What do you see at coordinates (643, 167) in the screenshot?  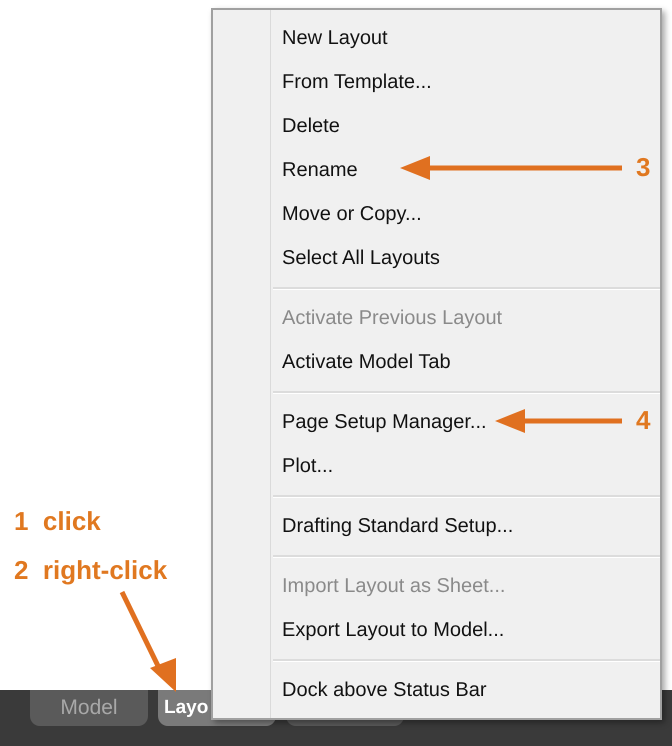 I see `callout-number: 3` at bounding box center [643, 167].